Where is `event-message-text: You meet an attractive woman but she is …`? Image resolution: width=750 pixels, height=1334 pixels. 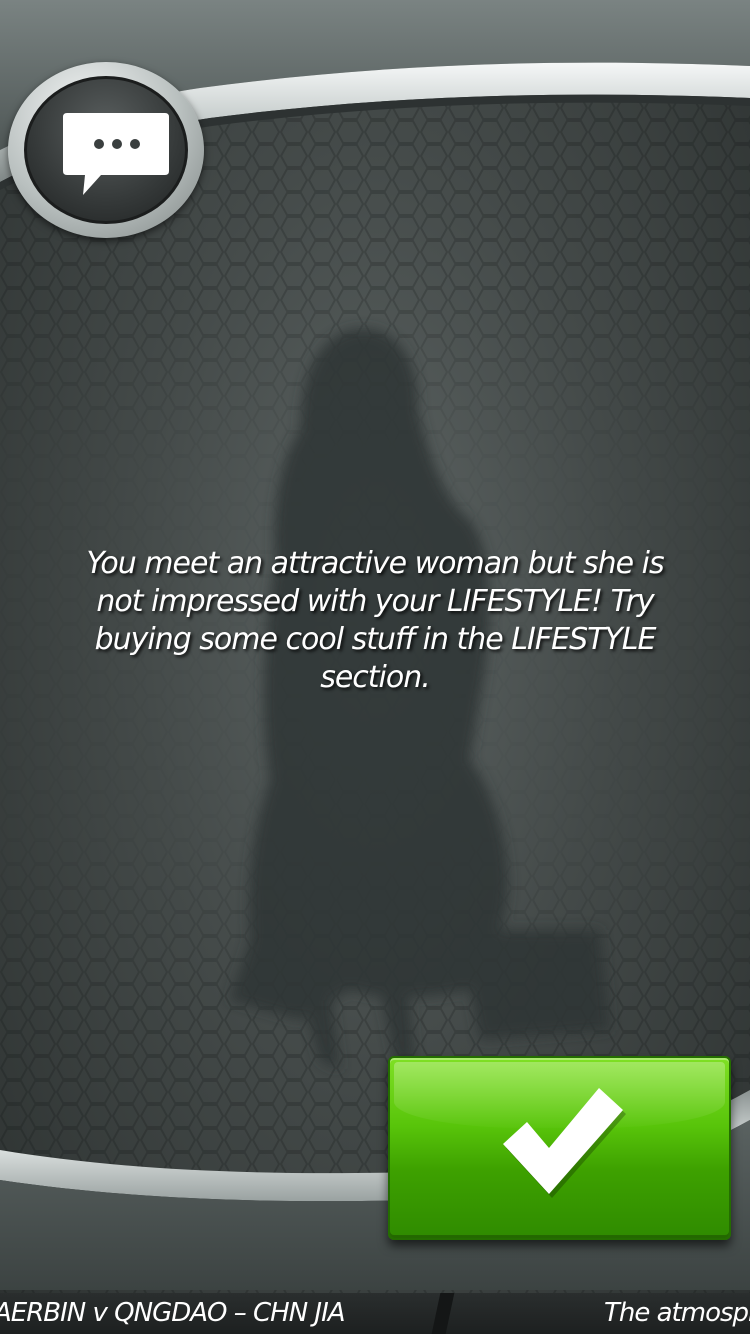
event-message-text: You meet an attractive woman but she is … is located at coordinates (375, 620).